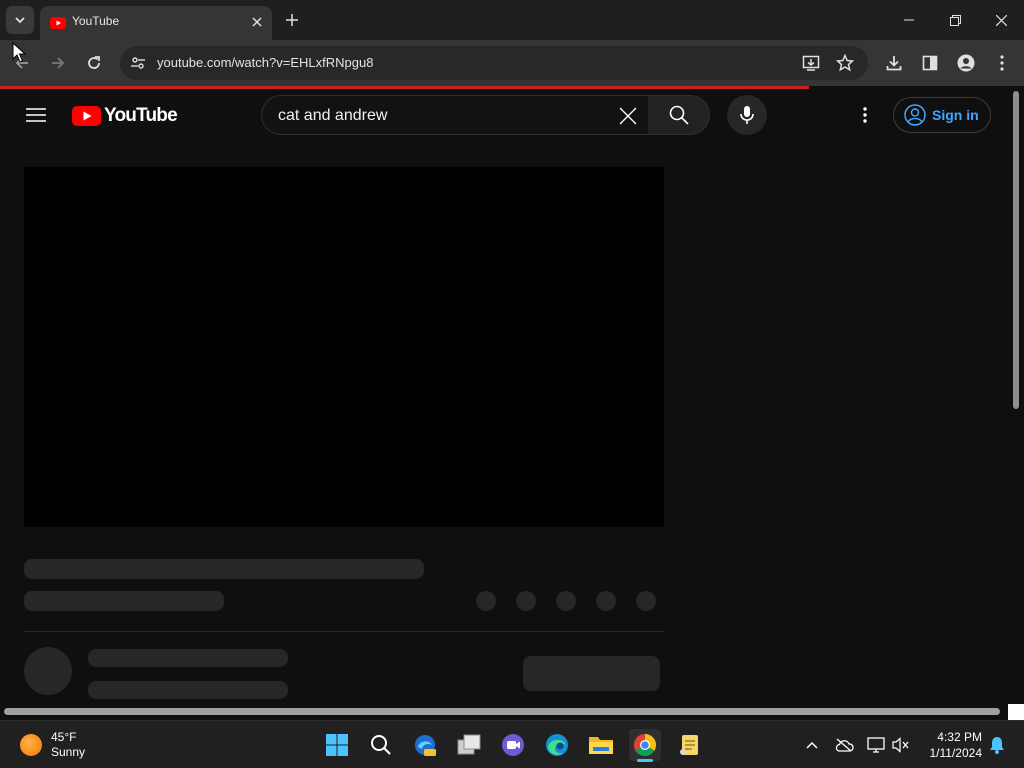 Image resolution: width=1024 pixels, height=768 pixels. I want to click on hamburger-icon, so click(36, 115).